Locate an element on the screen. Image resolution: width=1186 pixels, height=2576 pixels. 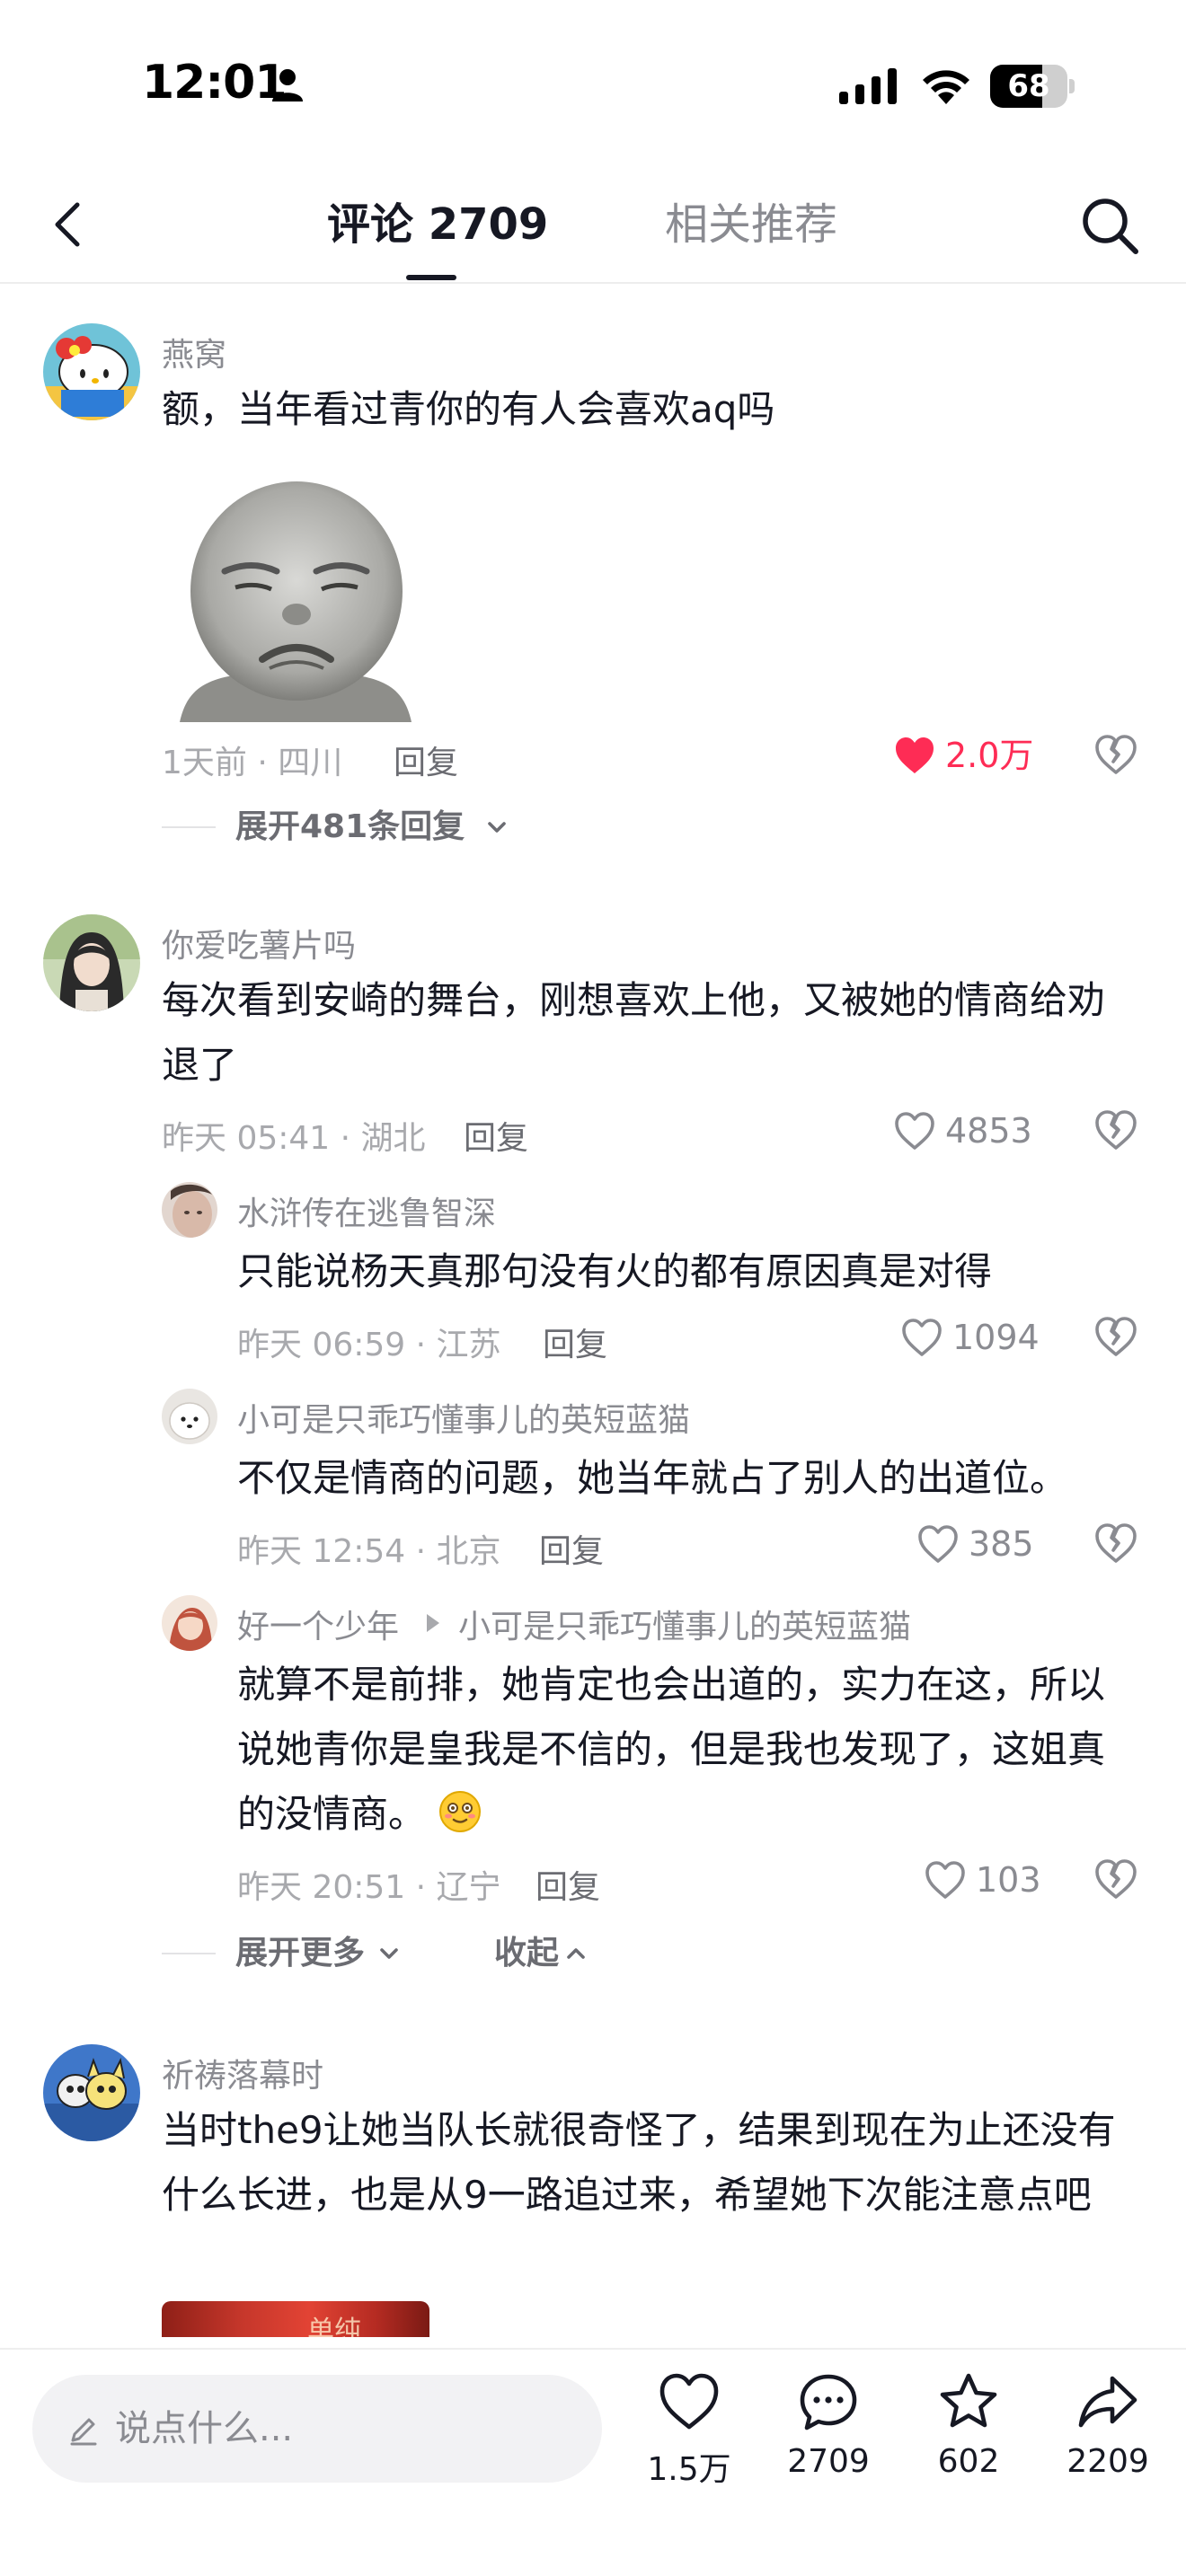
comment-bubble-icon is located at coordinates (828, 2402).